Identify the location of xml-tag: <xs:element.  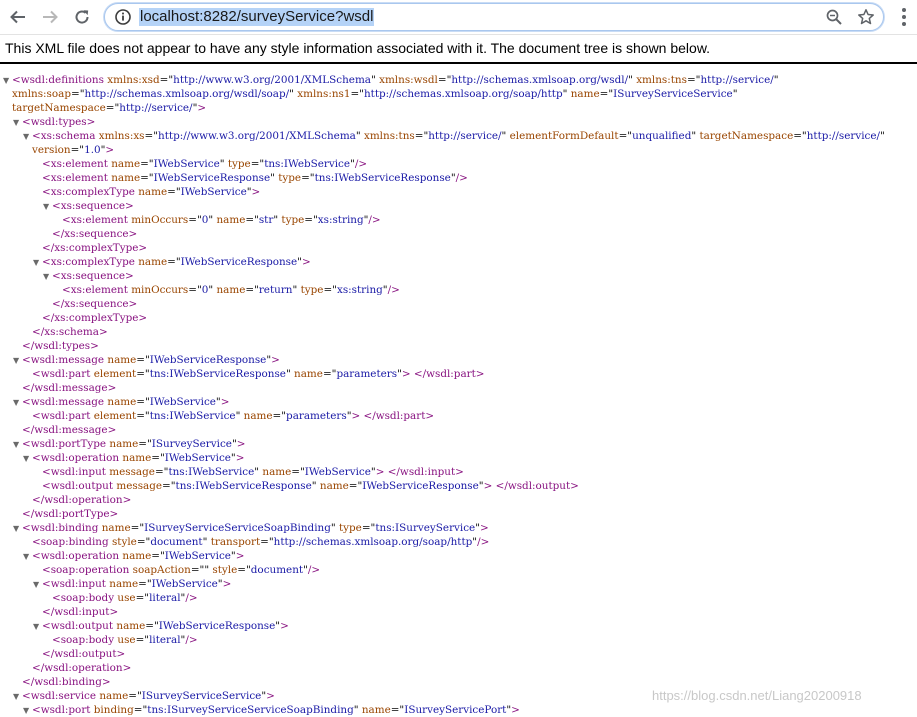
(95, 220).